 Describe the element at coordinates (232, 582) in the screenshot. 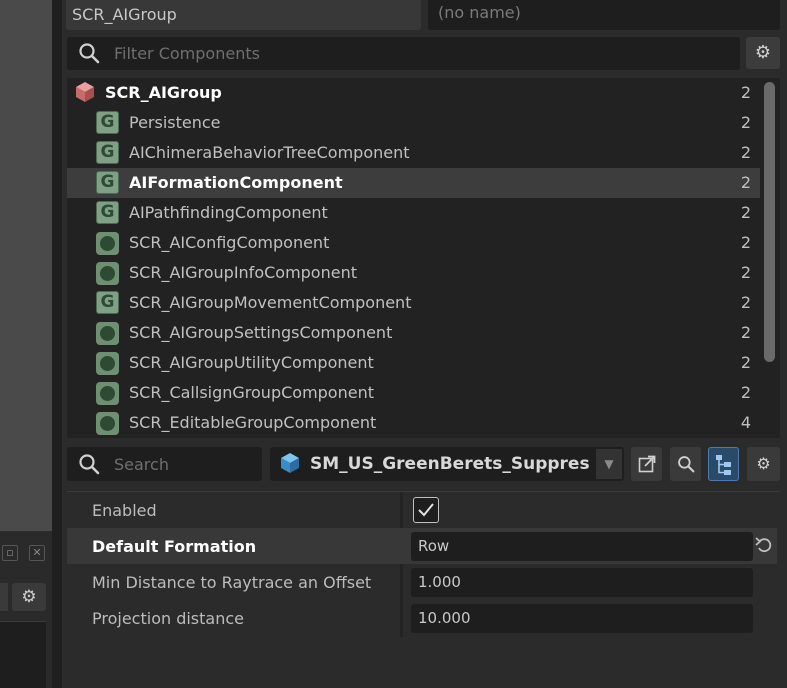

I see `property-label: Min Distance to Raytrace an Offset` at that location.